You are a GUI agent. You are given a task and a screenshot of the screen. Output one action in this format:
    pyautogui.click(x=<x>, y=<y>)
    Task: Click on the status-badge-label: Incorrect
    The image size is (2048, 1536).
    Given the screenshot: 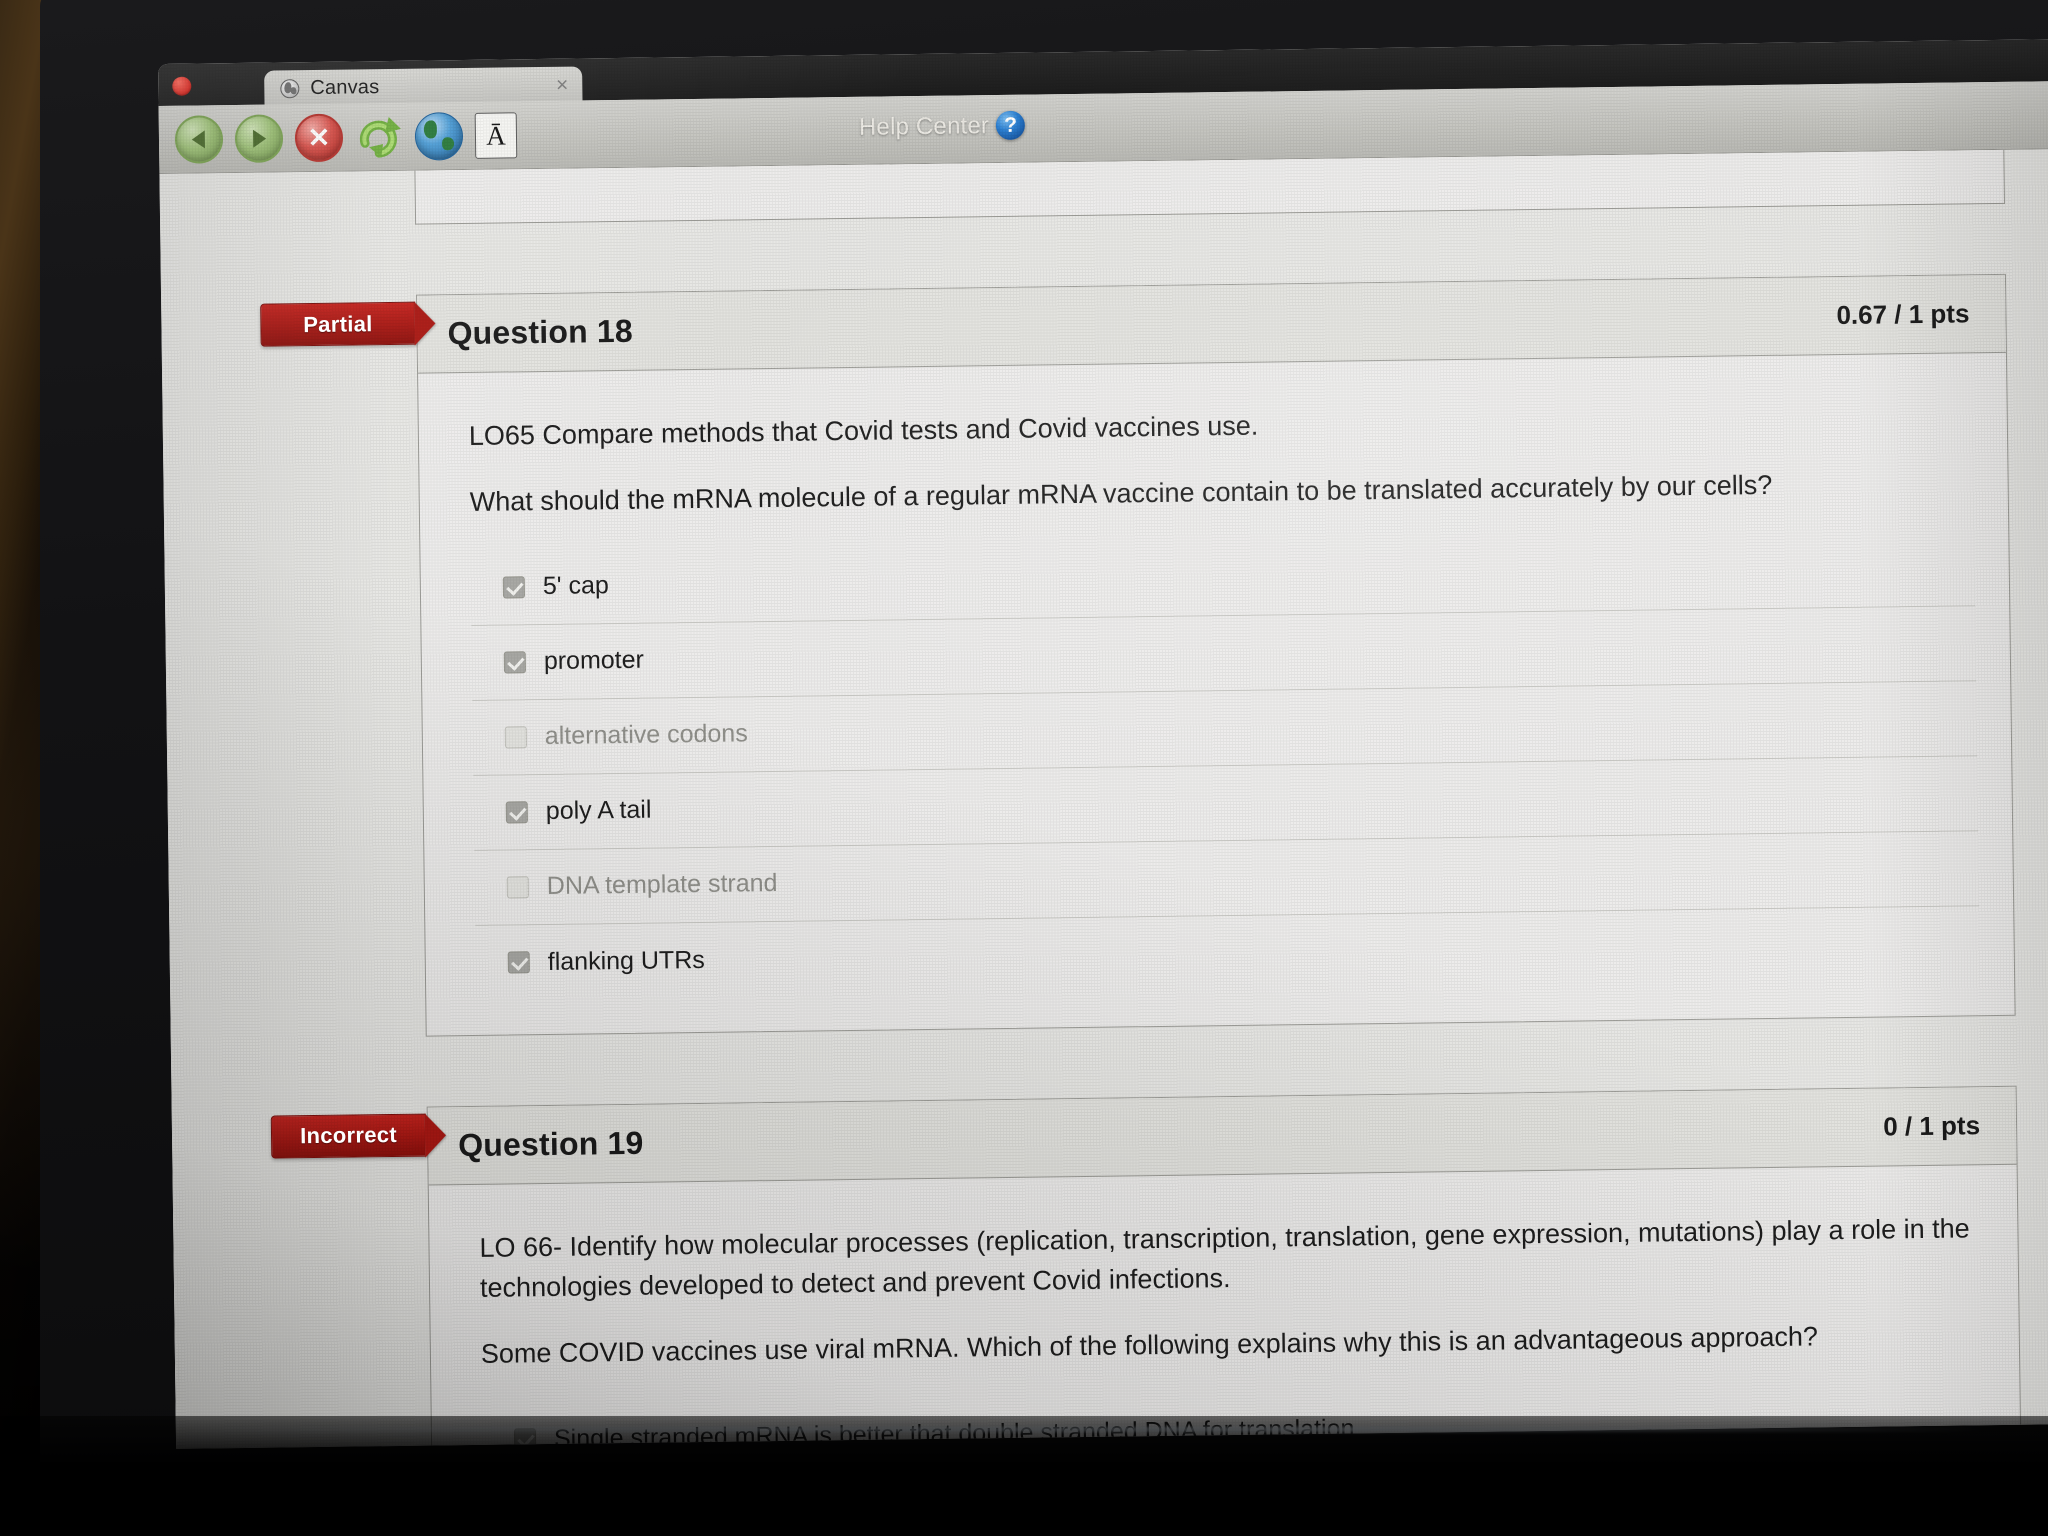 What is the action you would take?
    pyautogui.click(x=348, y=1135)
    